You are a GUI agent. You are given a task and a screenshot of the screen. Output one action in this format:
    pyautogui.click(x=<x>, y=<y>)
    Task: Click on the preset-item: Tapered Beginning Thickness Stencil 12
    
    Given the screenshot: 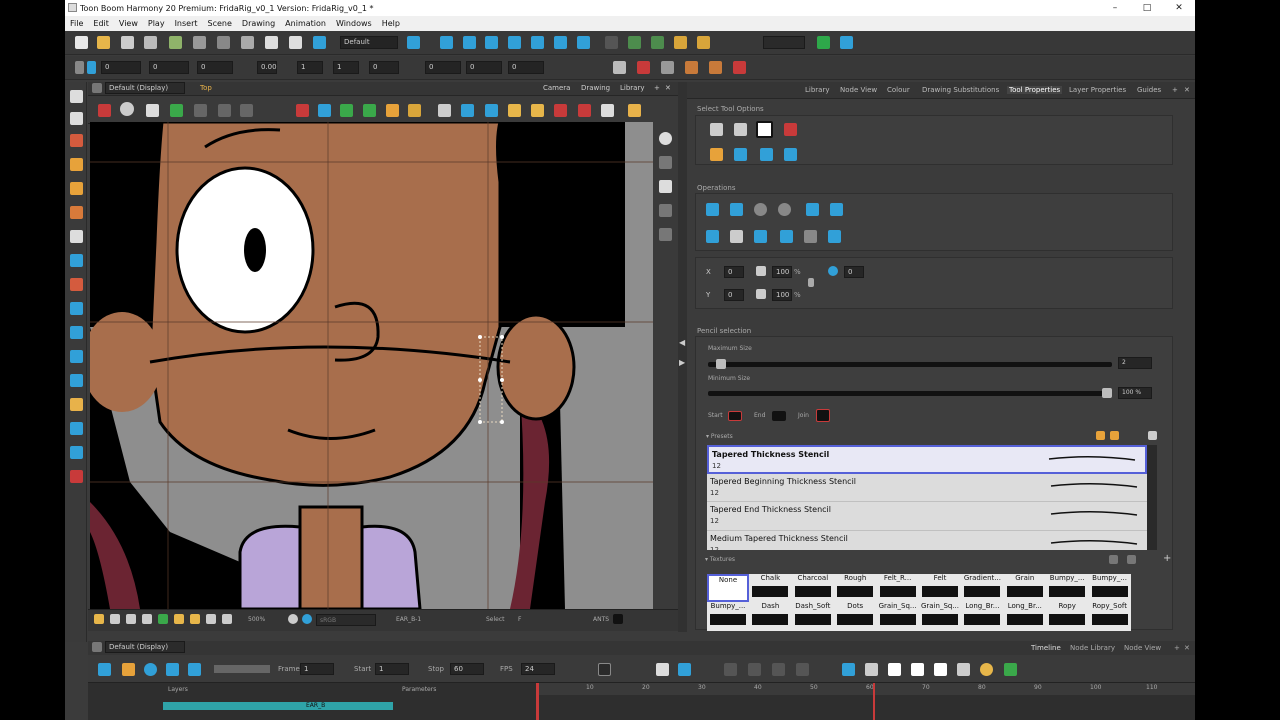 What is the action you would take?
    pyautogui.click(x=927, y=488)
    